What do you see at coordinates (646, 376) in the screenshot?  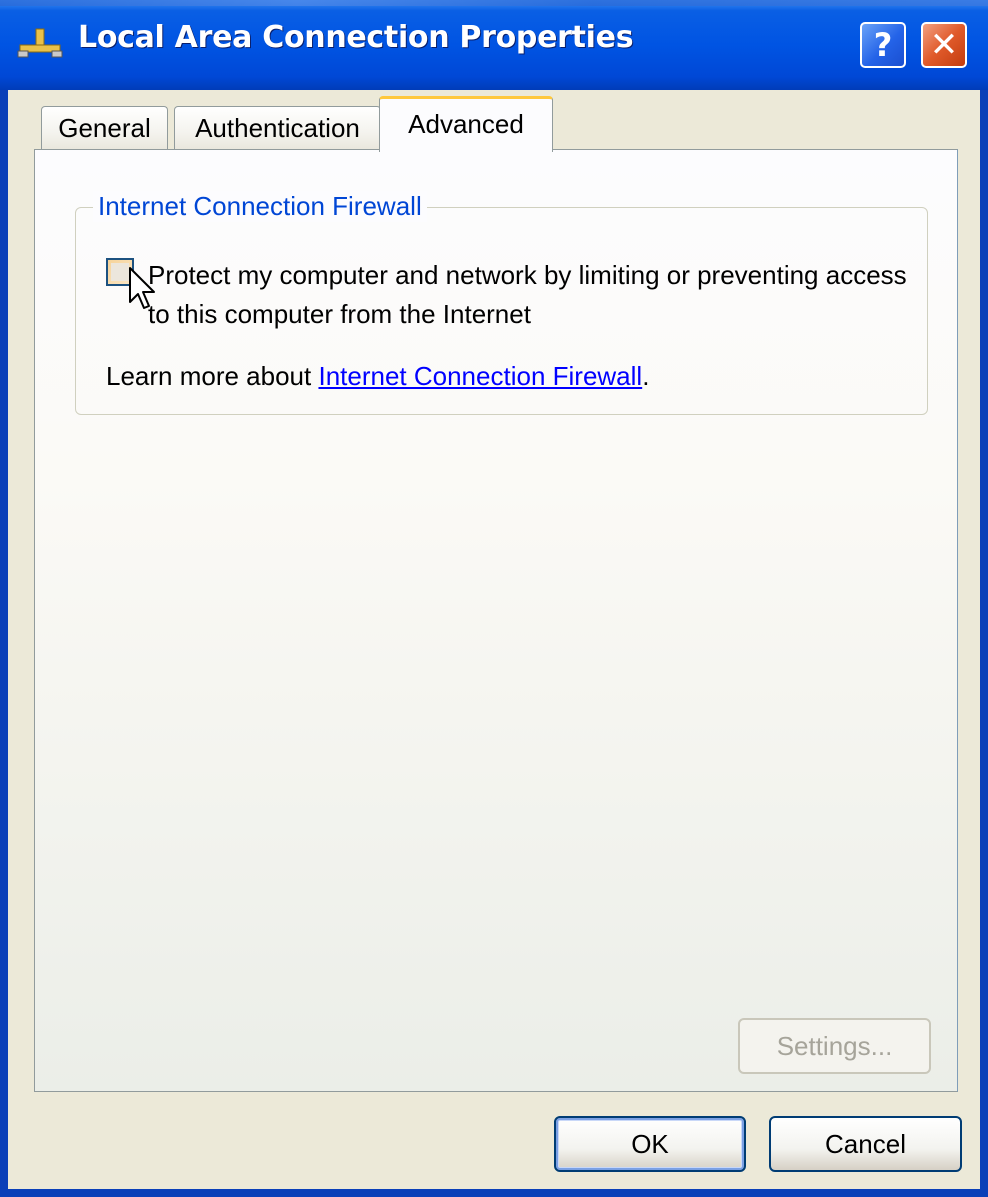 I see `learn-more-suffix: .` at bounding box center [646, 376].